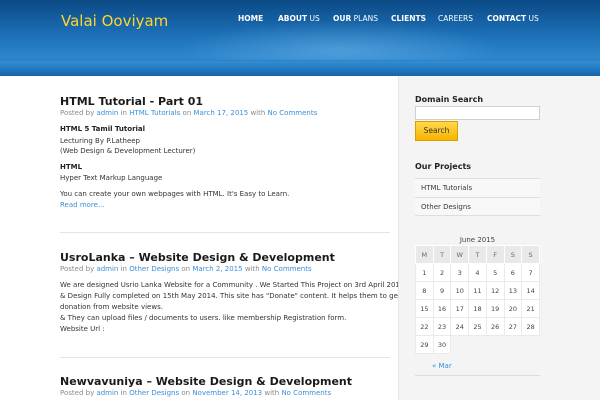 This screenshot has height=400, width=600. I want to click on calendar-day: 23, so click(442, 326).